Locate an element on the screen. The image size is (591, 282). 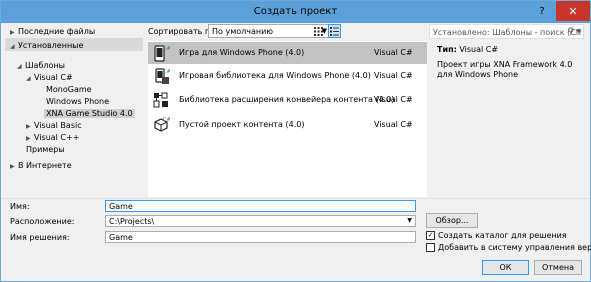
add-source-control-checkbox: Добавить в систему управления версиями is located at coordinates (508, 248).